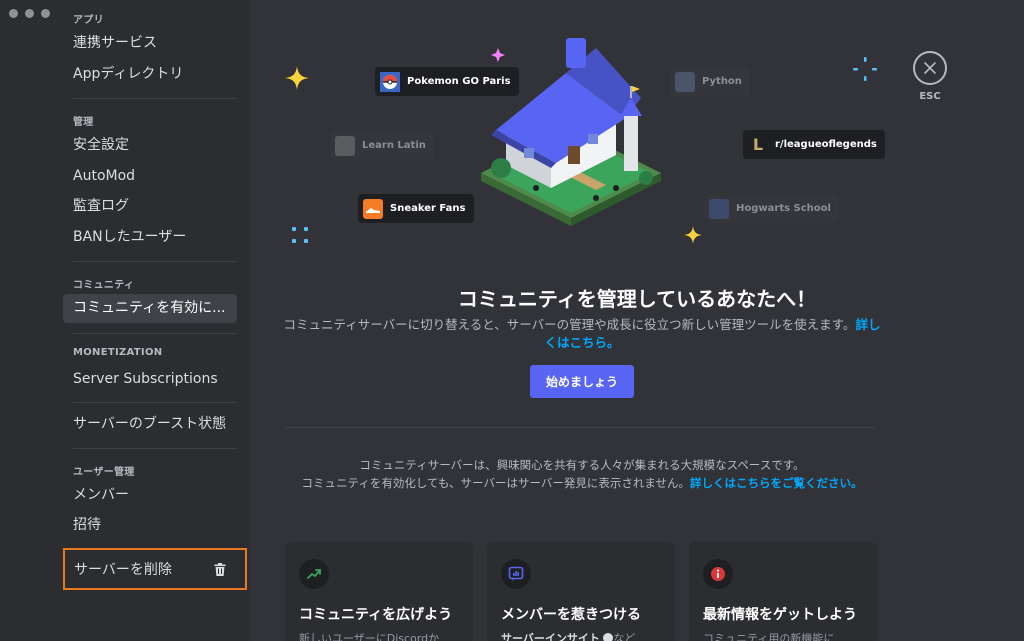 The width and height of the screenshot is (1024, 641). What do you see at coordinates (722, 81) in the screenshot?
I see `server-tag-label: Python` at bounding box center [722, 81].